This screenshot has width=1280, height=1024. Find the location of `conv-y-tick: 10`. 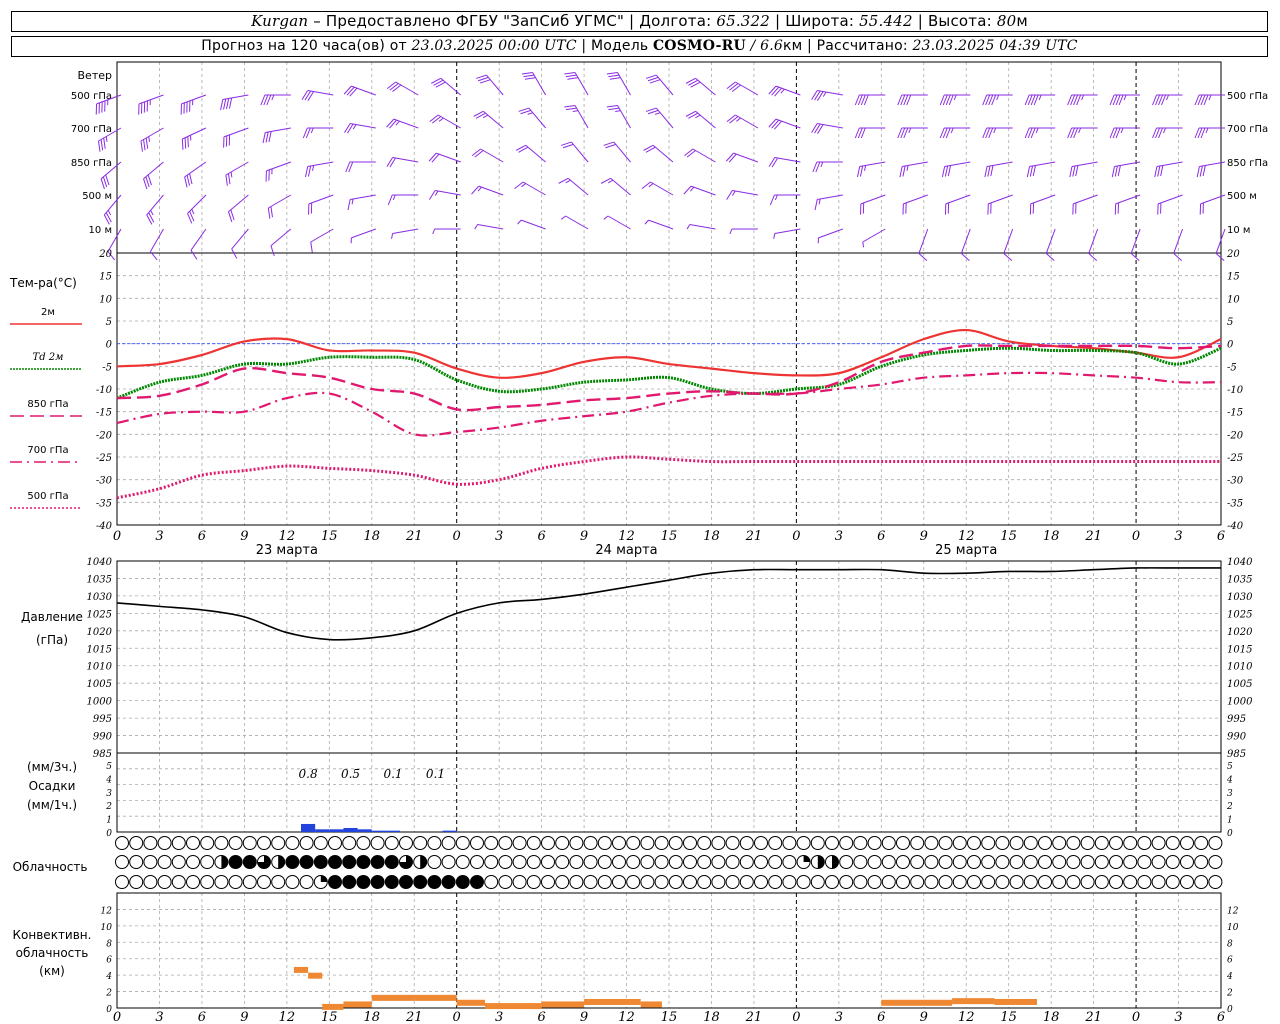

conv-y-tick: 10 is located at coordinates (107, 928).